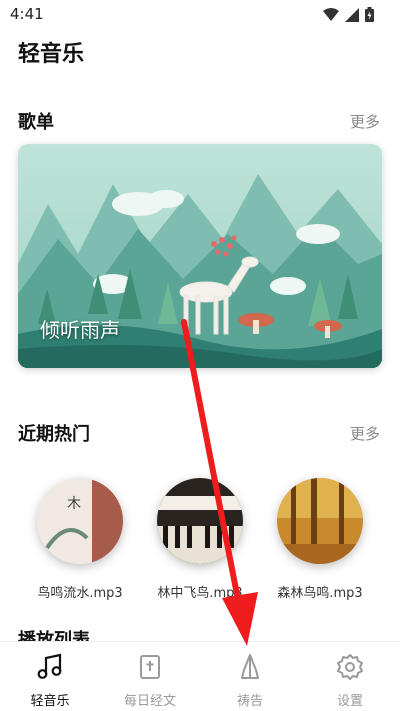  Describe the element at coordinates (350, 667) in the screenshot. I see `gear-icon` at that location.